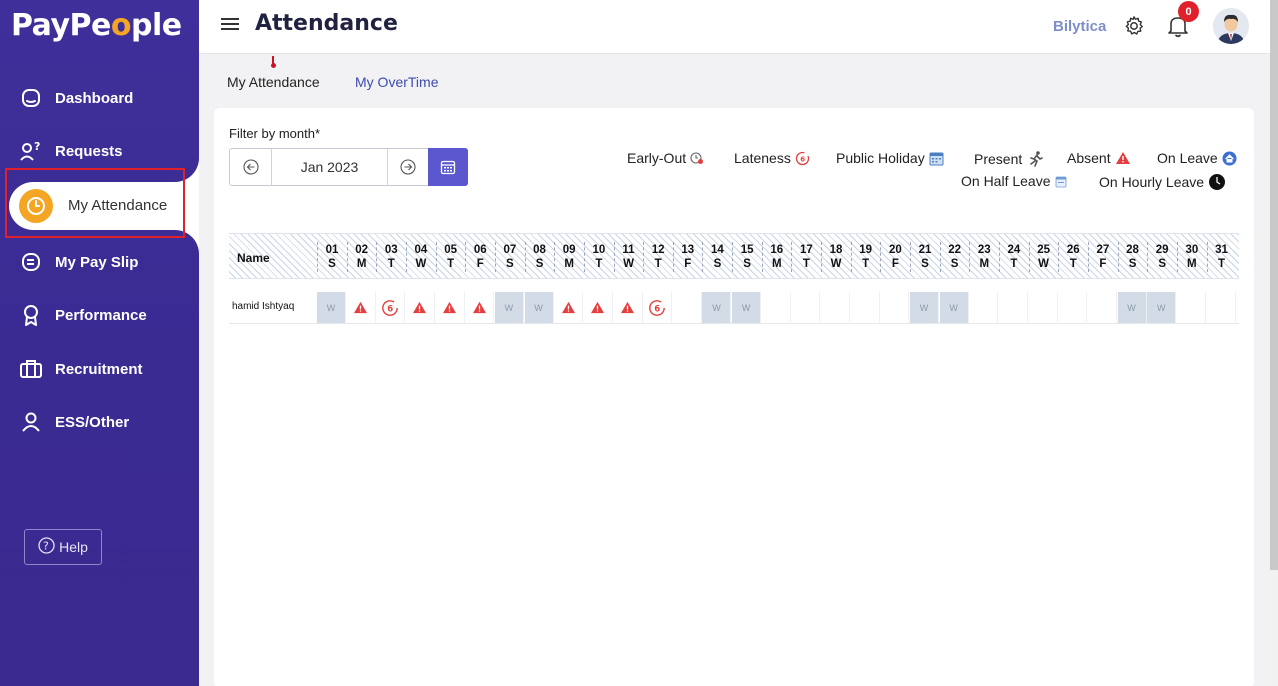 The width and height of the screenshot is (1278, 686). I want to click on day-column-header: 01 S, so click(332, 257).